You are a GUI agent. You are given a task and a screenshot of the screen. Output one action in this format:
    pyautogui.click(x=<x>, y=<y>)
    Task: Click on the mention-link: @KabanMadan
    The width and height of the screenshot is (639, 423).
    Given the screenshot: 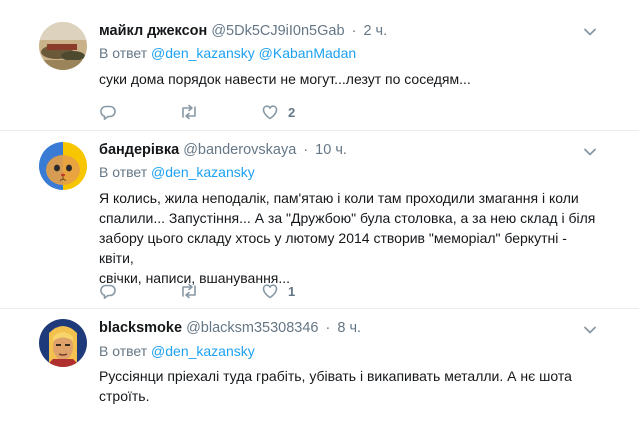 What is the action you would take?
    pyautogui.click(x=308, y=53)
    